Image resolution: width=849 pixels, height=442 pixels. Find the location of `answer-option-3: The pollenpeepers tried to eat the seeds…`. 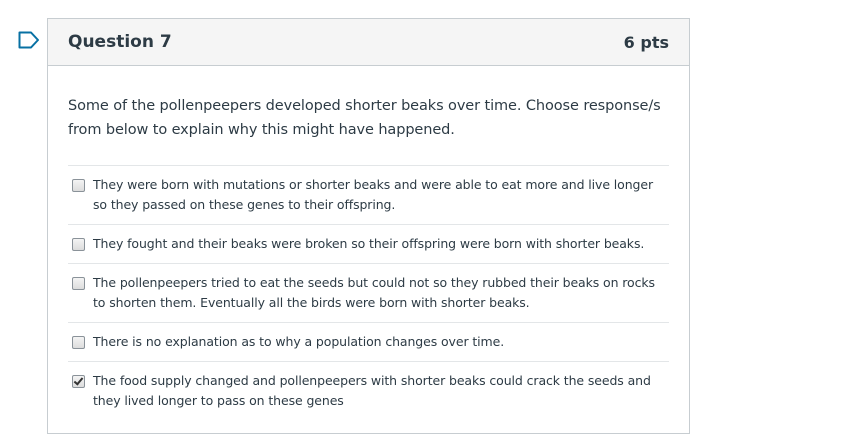

answer-option-3: The pollenpeepers tried to eat the seeds… is located at coordinates (368, 293).